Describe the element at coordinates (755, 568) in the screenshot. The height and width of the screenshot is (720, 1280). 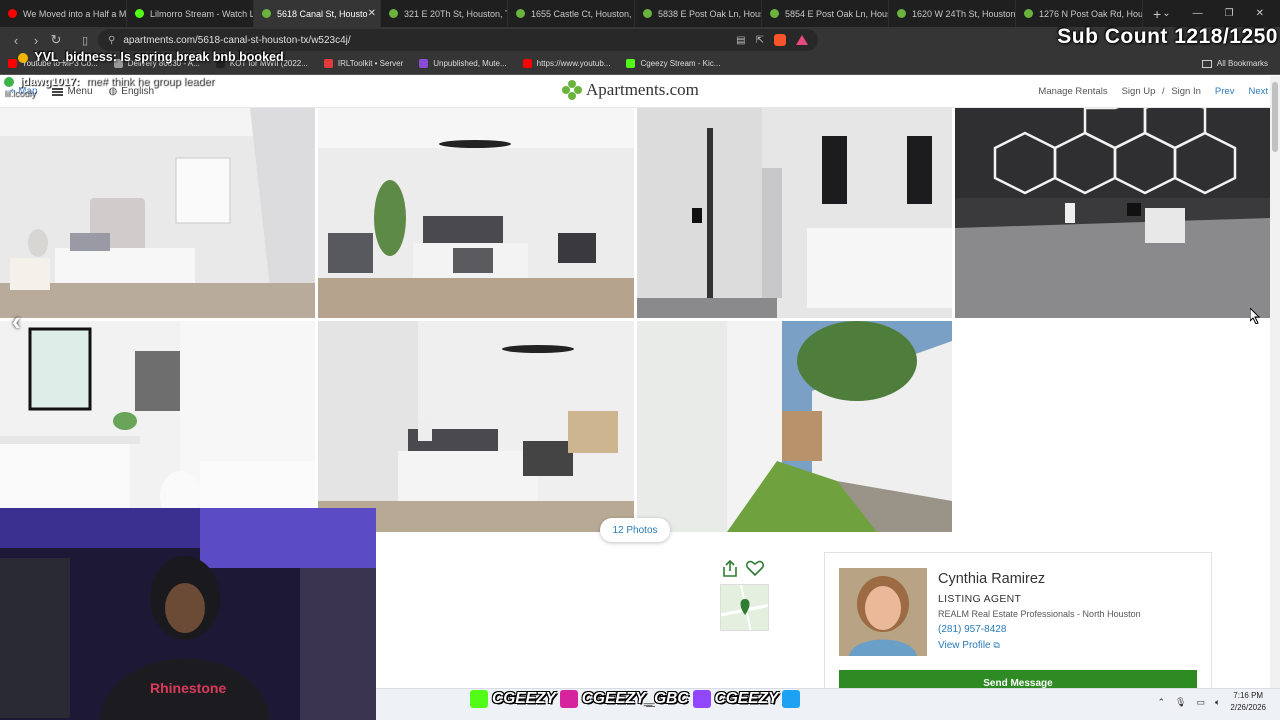
I see `favorite-heart-icon` at that location.